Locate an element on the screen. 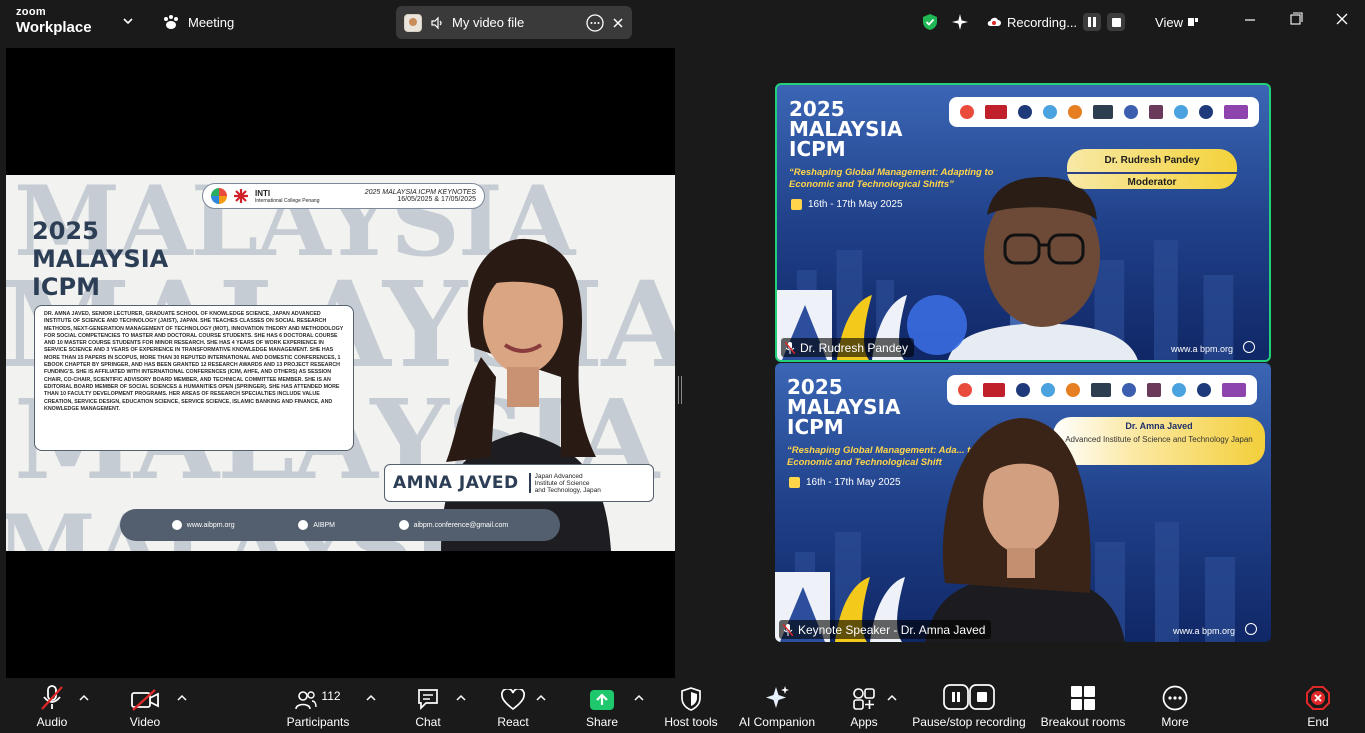  header-event-title: 2025 MALAYSIA ICPM KEYNOTES is located at coordinates (420, 192).